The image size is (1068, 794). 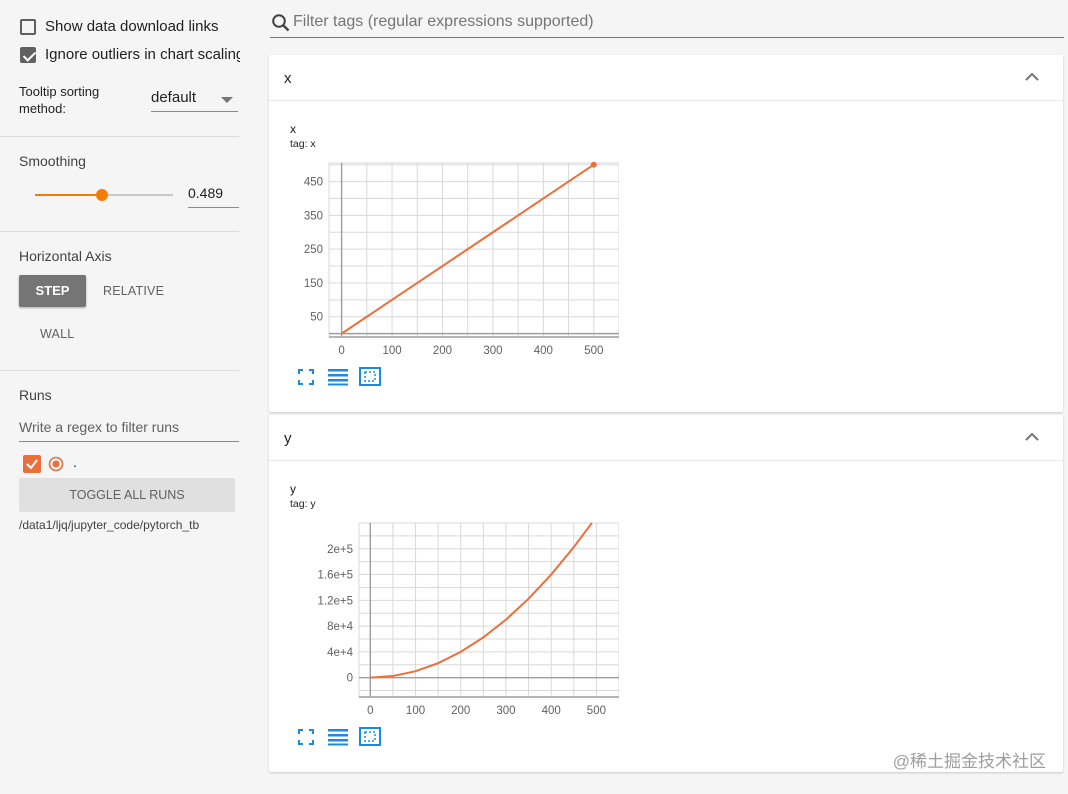 I want to click on smoothing-title: Smoothing, so click(x=52, y=161).